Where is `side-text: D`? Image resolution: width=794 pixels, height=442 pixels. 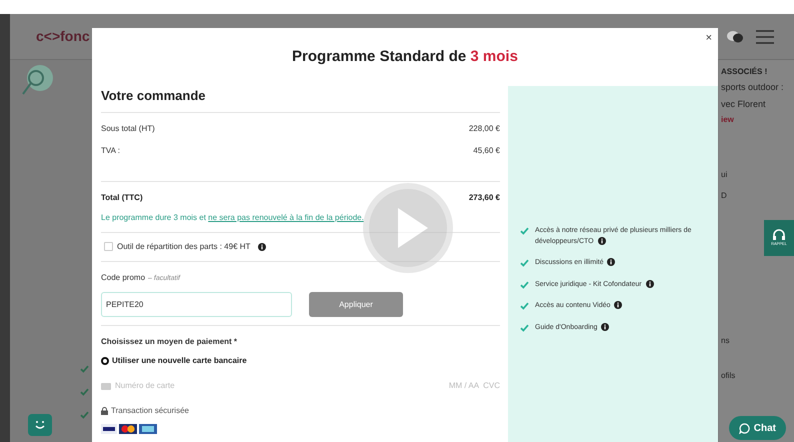
side-text: D is located at coordinates (724, 196).